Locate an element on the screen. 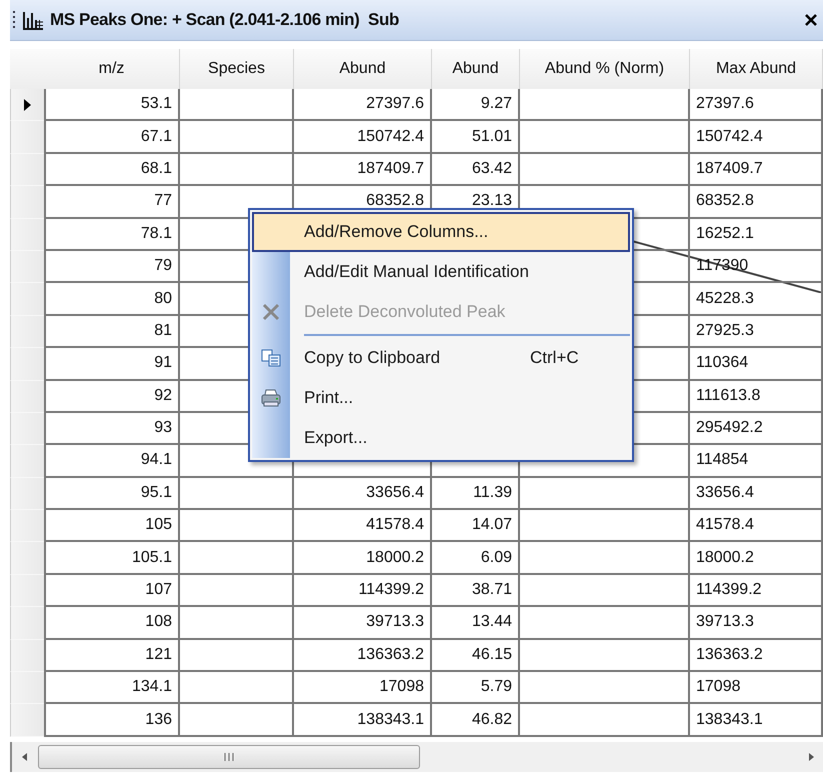  column-header: Max Abund is located at coordinates (756, 69).